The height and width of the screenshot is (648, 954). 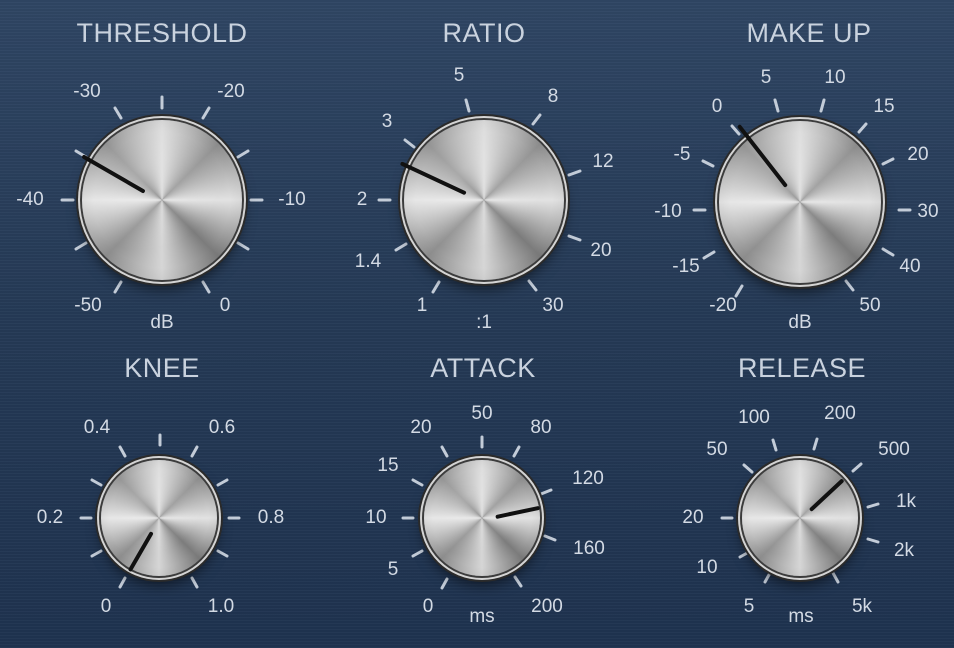 I want to click on attack-label-160: 160, so click(x=589, y=548).